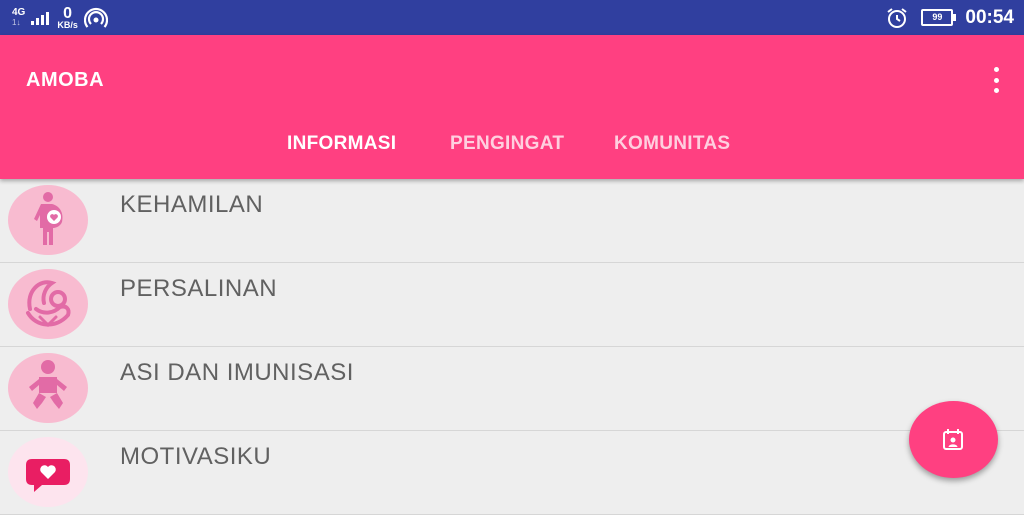 The height and width of the screenshot is (515, 1024). What do you see at coordinates (237, 372) in the screenshot?
I see `list-item-label: ASI DAN IMUNISASI` at bounding box center [237, 372].